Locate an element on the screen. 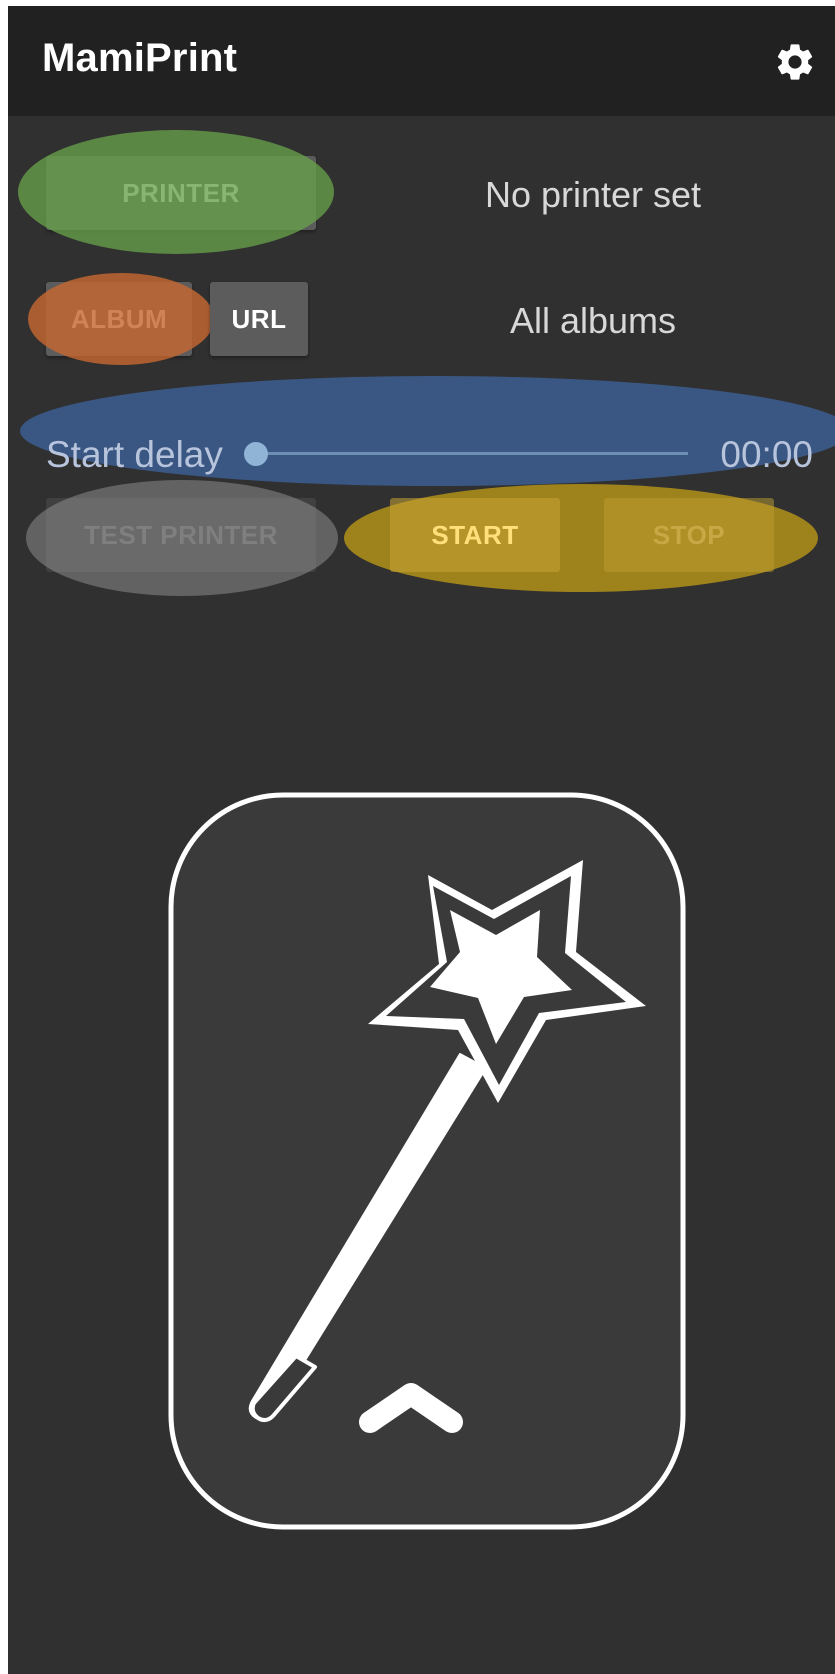 This screenshot has width=835, height=1674. start-delay-label: Start delay is located at coordinates (134, 454).